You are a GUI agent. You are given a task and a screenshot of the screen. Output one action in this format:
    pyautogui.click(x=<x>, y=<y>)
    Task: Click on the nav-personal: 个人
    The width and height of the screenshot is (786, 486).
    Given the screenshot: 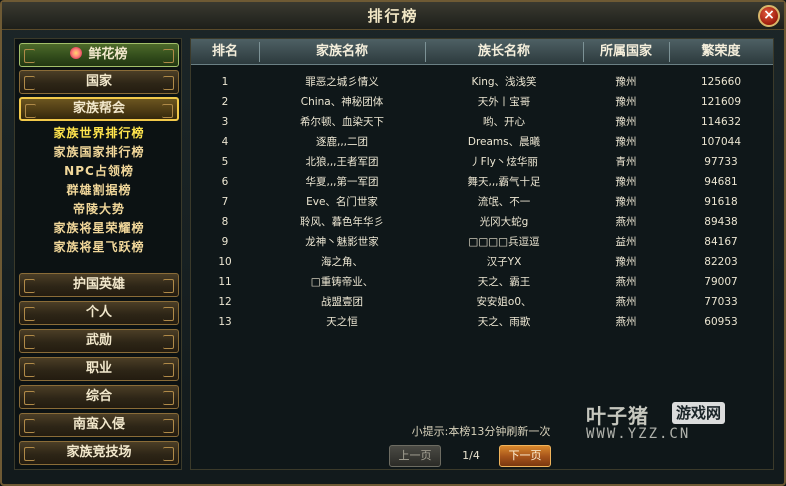 What is the action you would take?
    pyautogui.click(x=99, y=313)
    